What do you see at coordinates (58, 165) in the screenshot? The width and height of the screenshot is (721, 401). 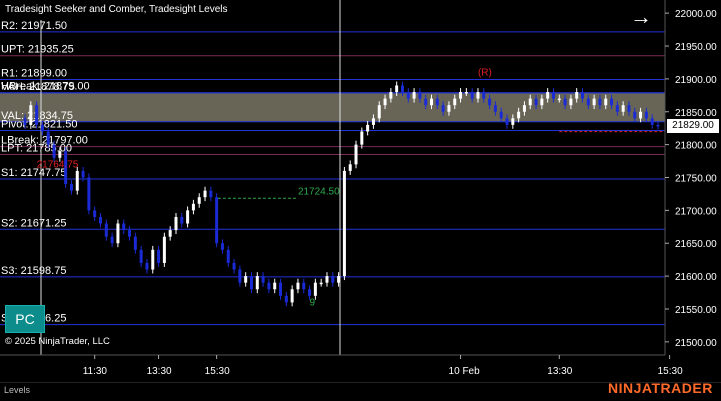 I see `chart-annotation: 21764.75` at bounding box center [58, 165].